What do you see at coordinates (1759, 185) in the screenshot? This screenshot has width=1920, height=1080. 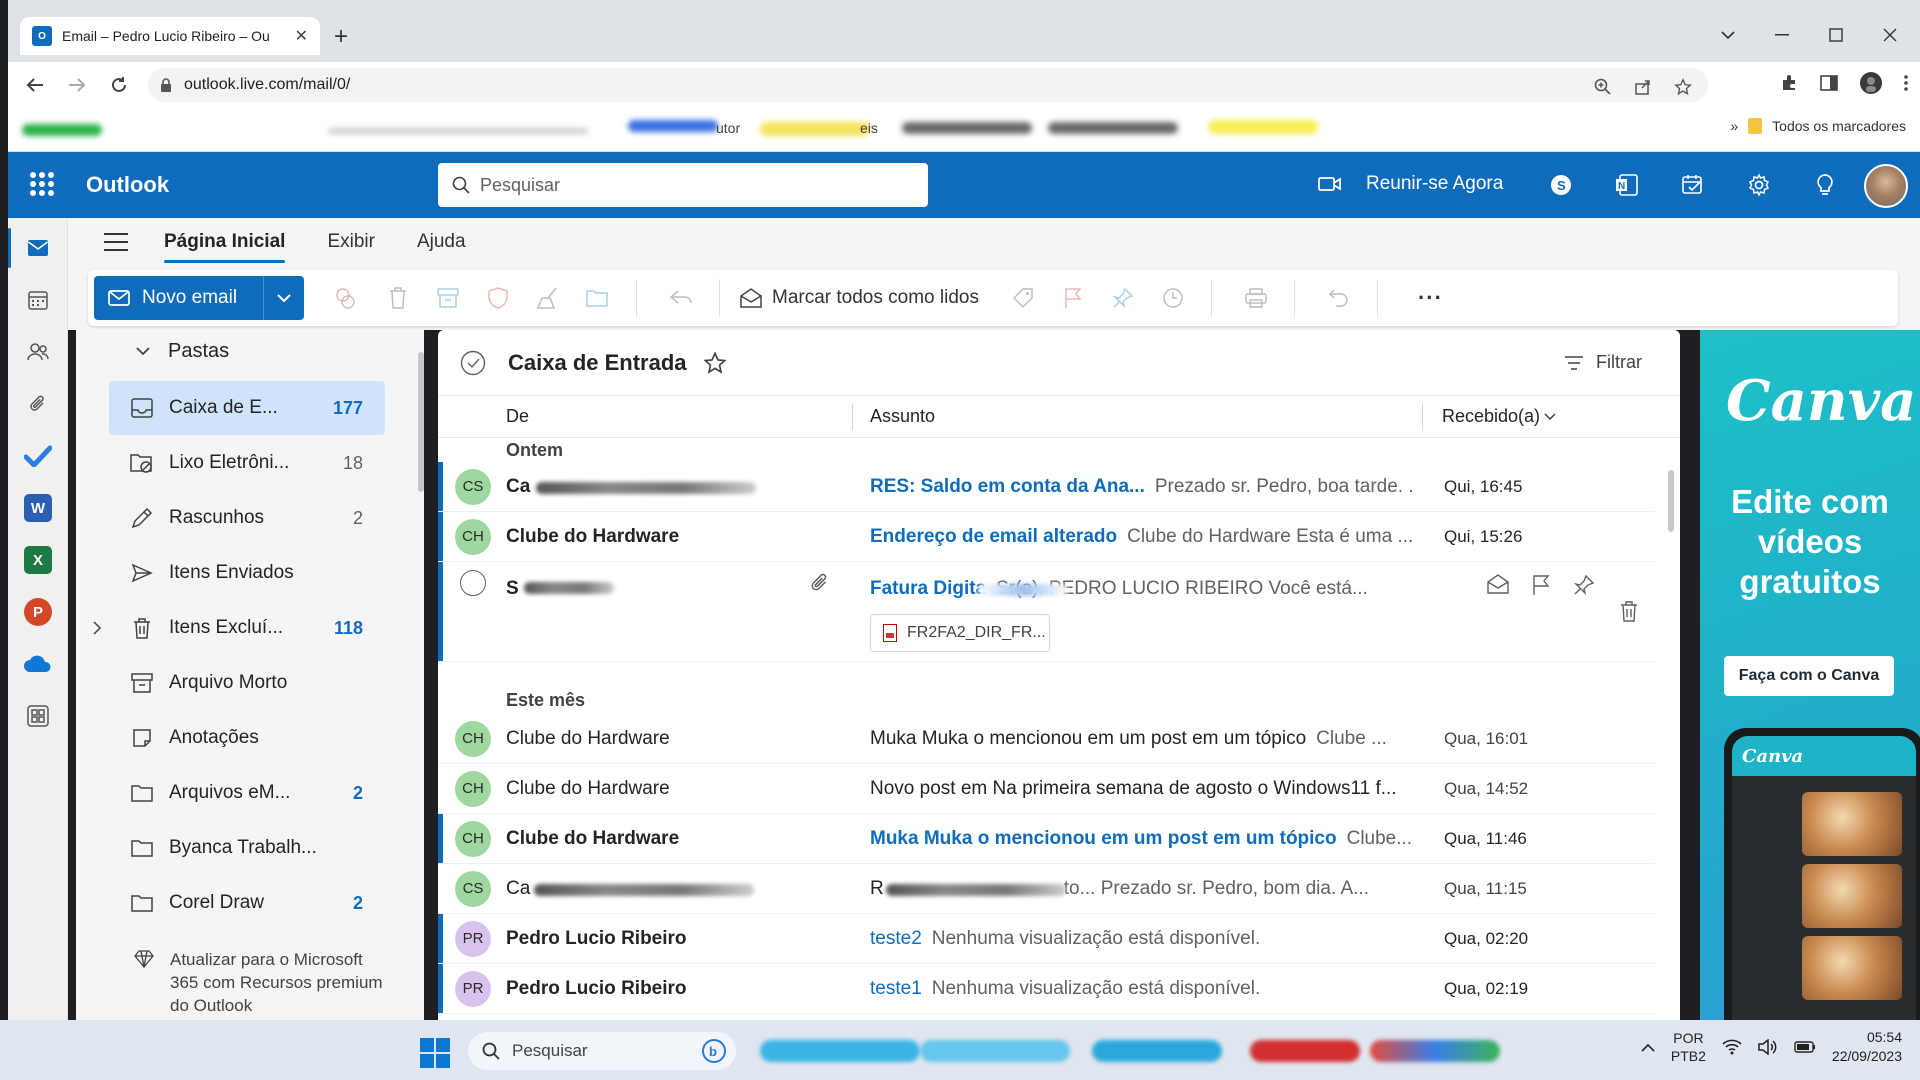 I see `settings-gear-icon` at bounding box center [1759, 185].